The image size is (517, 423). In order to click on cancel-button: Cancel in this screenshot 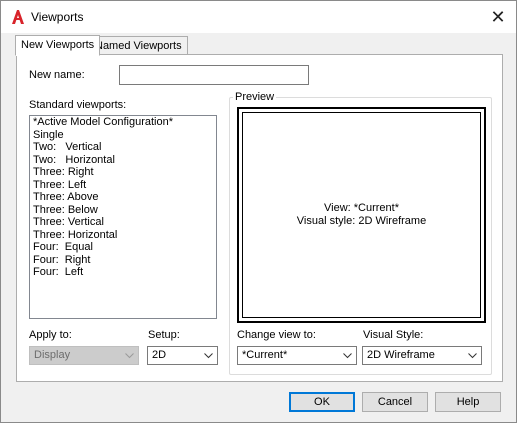, I will do `click(395, 402)`.